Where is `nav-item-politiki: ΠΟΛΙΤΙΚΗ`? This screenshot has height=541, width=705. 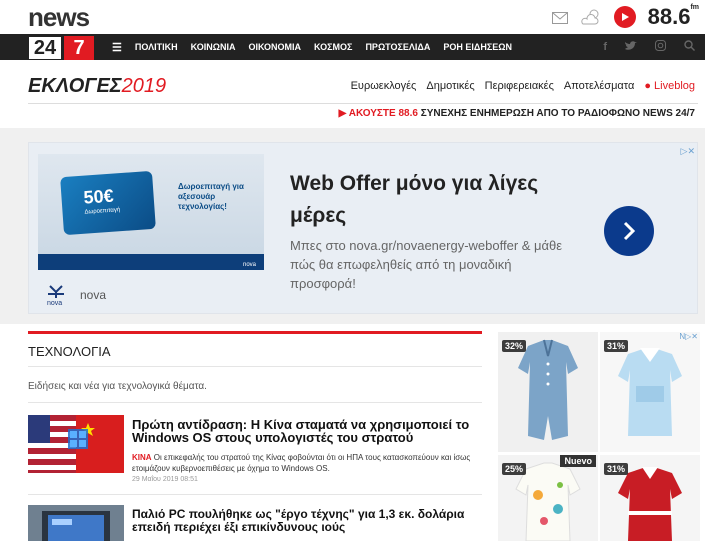
nav-item-politiki: ΠΟΛΙΤΙΚΗ is located at coordinates (156, 47).